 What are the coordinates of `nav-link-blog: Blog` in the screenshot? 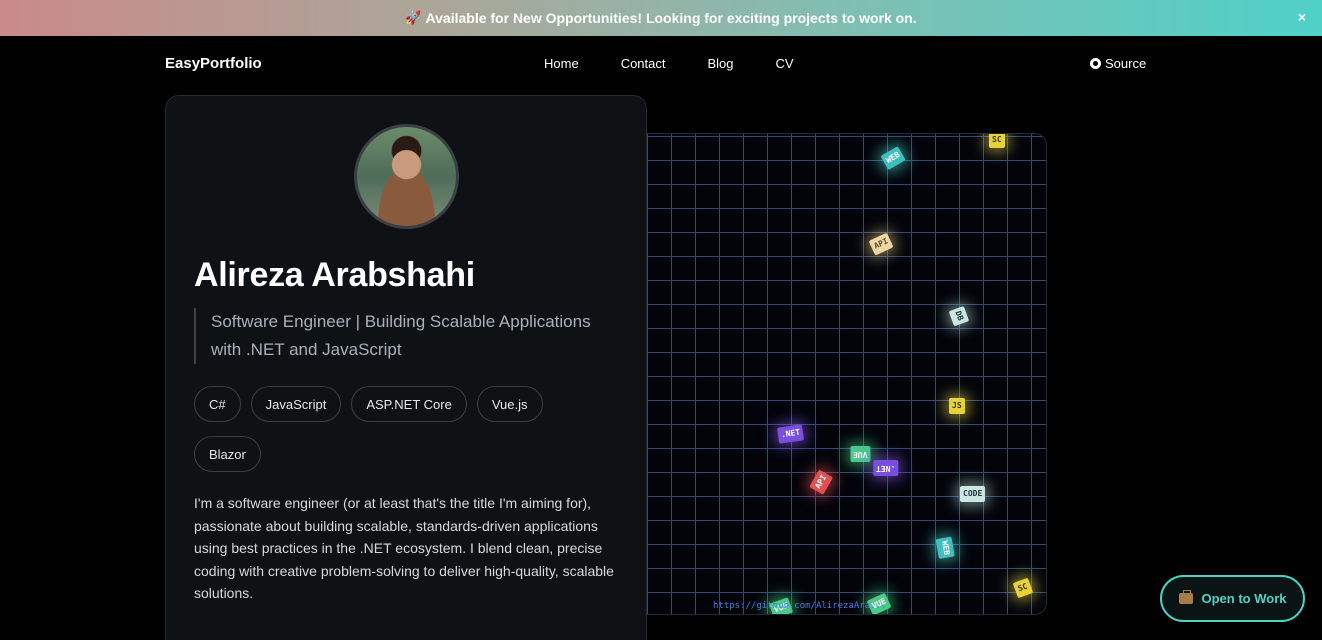 It's located at (721, 63).